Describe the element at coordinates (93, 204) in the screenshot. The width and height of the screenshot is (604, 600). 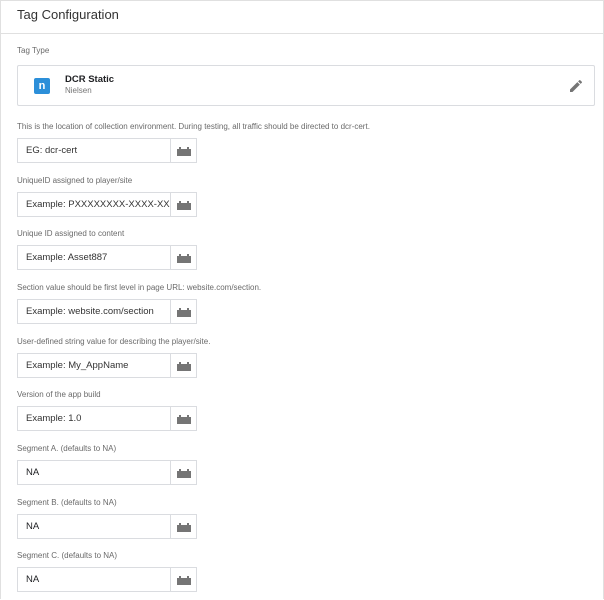
I see `unique-id-player-input` at that location.